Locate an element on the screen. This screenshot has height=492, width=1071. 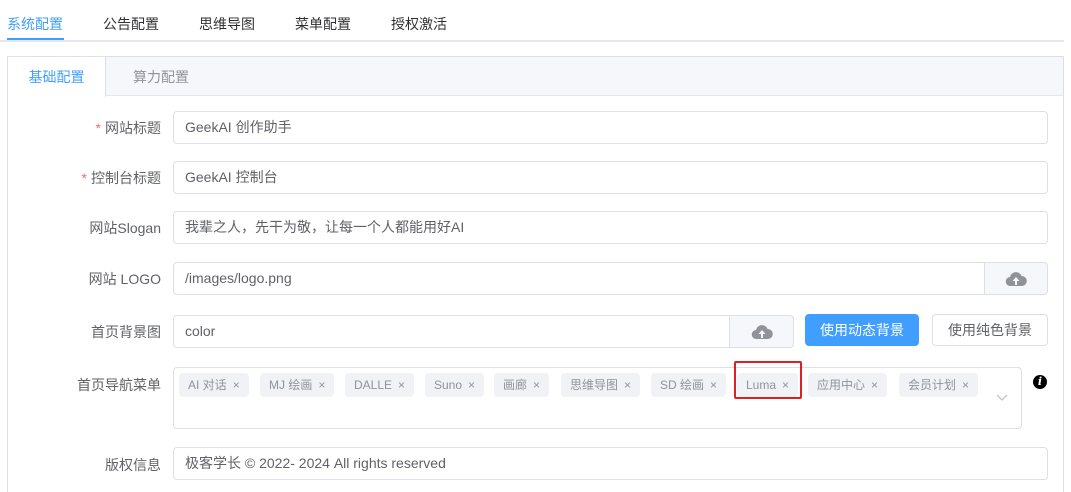
slogan-label: 网站Slogan is located at coordinates (125, 228).